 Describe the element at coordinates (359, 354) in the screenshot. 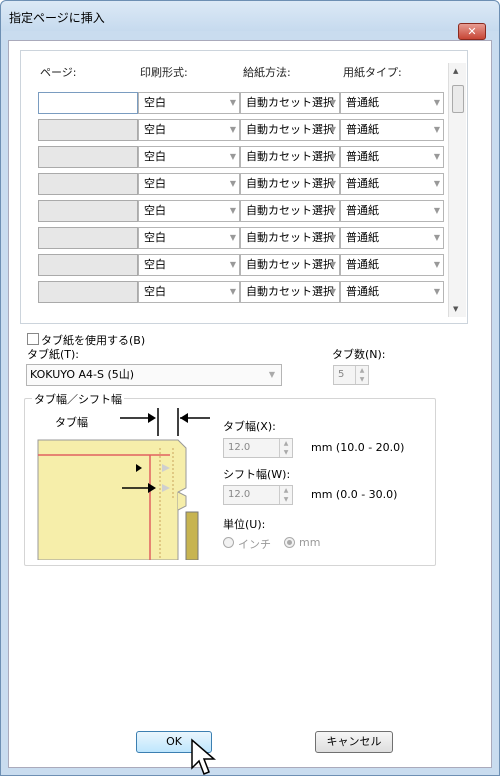

I see `tab-count-label: タブ数(N):` at that location.